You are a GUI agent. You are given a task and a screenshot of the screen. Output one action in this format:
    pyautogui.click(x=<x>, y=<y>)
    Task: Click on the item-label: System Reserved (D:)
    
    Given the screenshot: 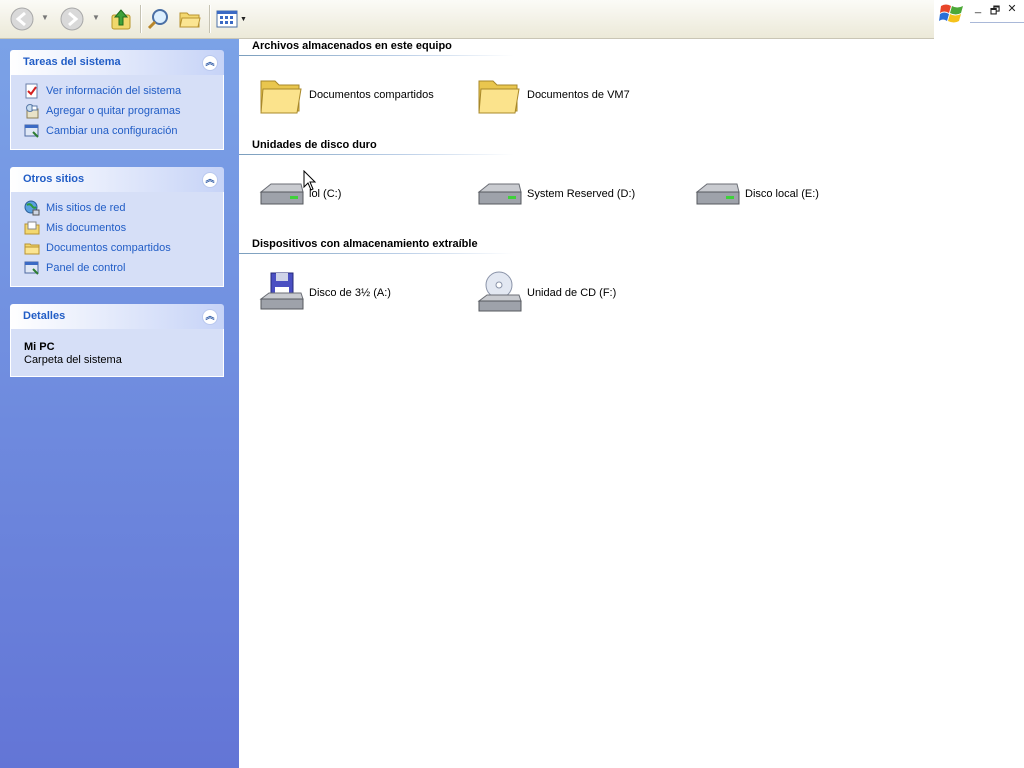 What is the action you would take?
    pyautogui.click(x=581, y=194)
    